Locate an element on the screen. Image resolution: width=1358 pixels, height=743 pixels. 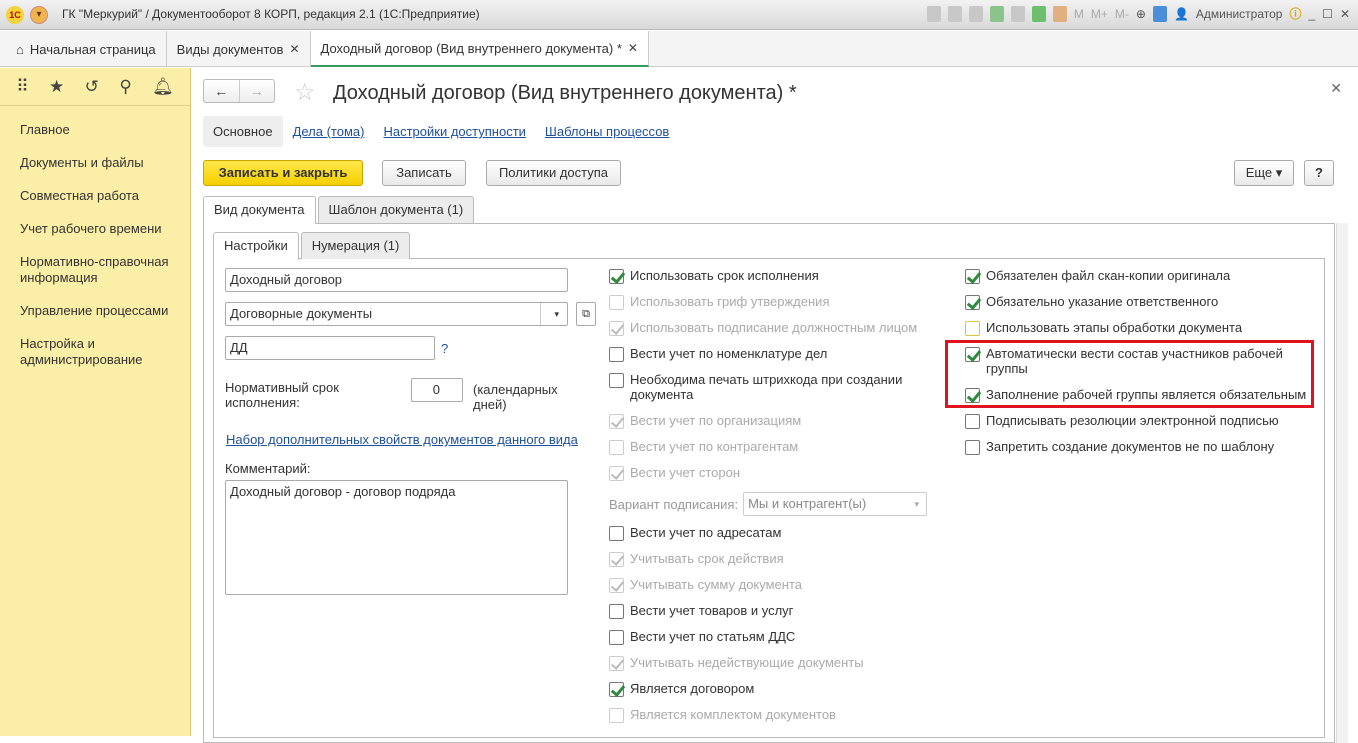
prefix-help-link: ? is located at coordinates (444, 348).